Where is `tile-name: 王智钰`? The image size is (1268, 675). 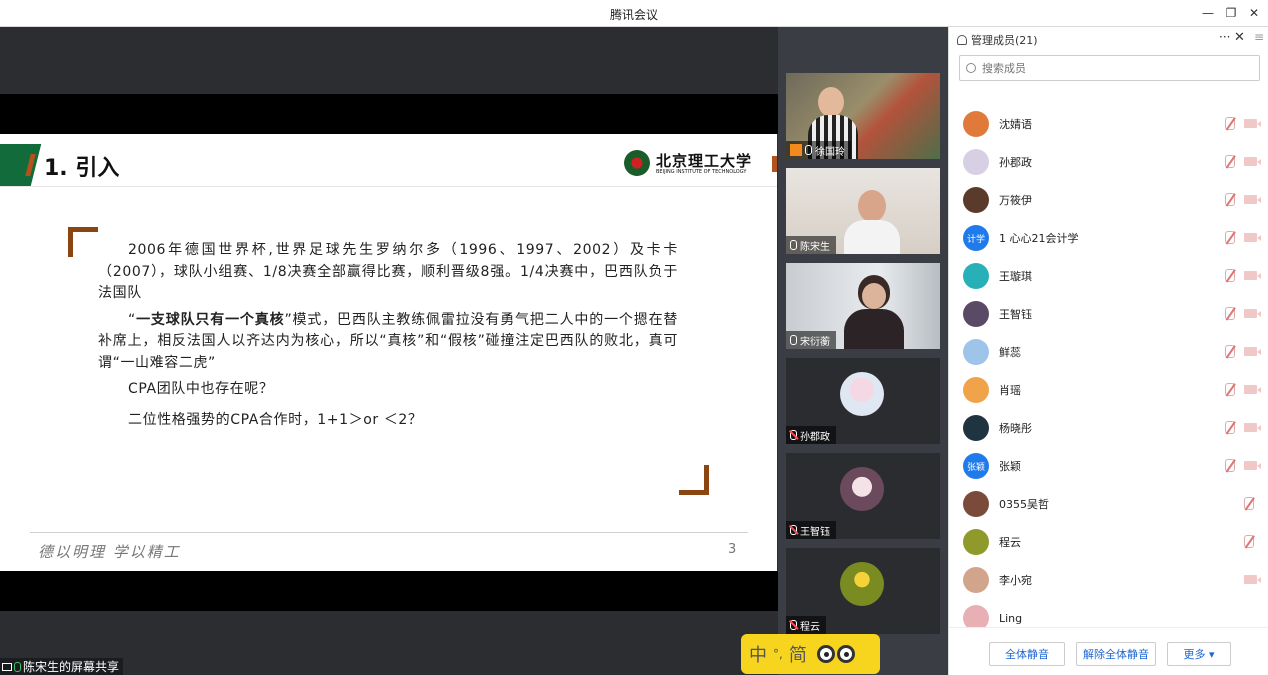
tile-name: 王智钰 is located at coordinates (815, 532).